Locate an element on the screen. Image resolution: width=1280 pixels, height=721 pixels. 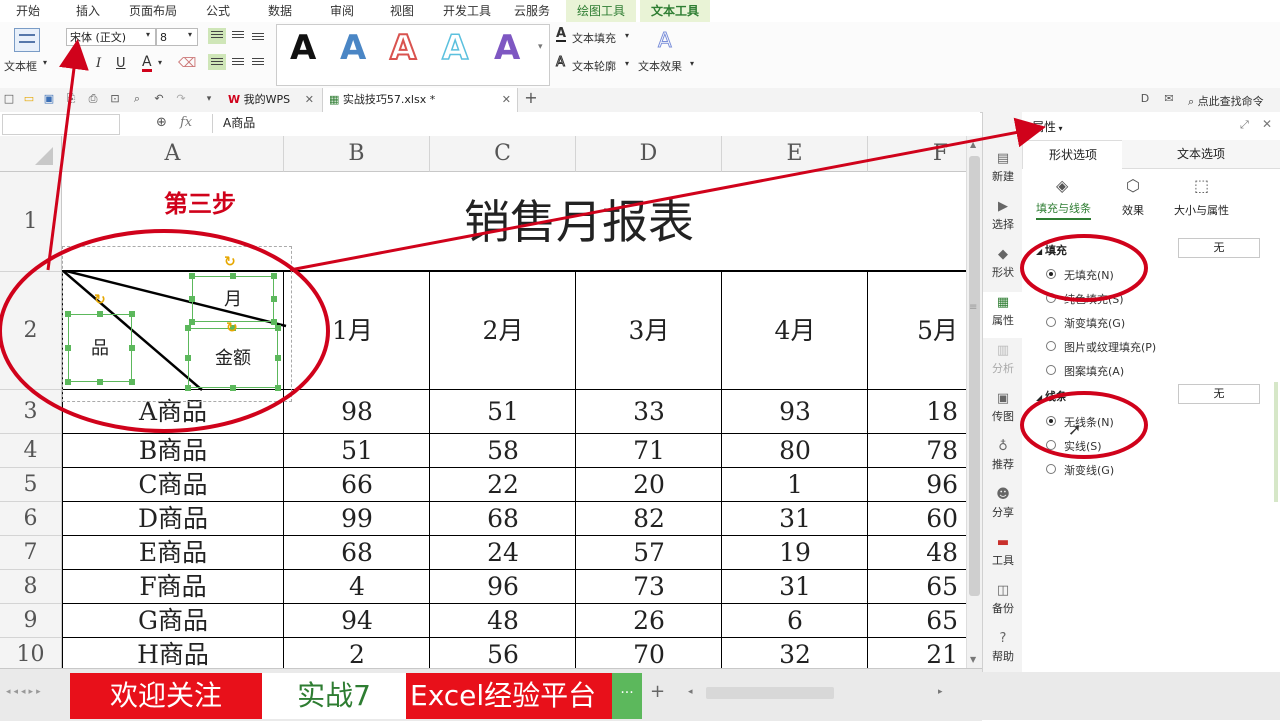
annotation-arrow-properties is located at coordinates (667, 194).